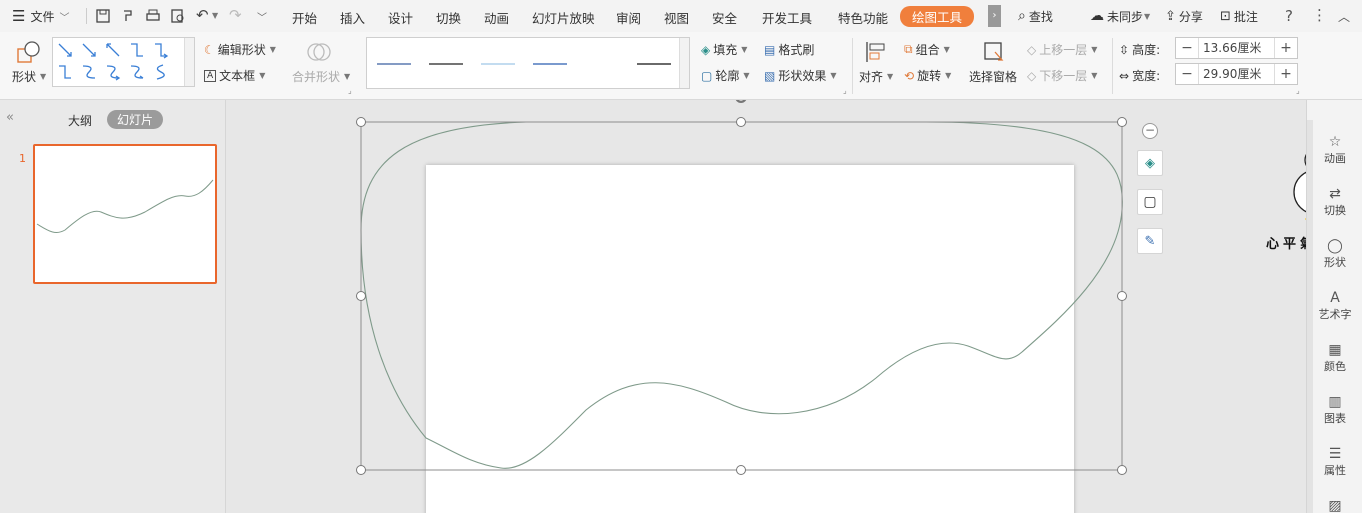  I want to click on fill-button: ◈ 填充 ▼, so click(724, 49).